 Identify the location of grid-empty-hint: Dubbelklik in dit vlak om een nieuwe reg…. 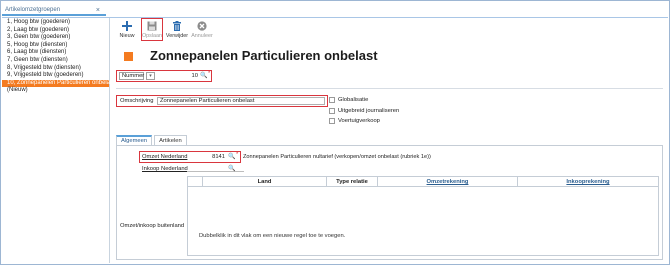
(272, 236).